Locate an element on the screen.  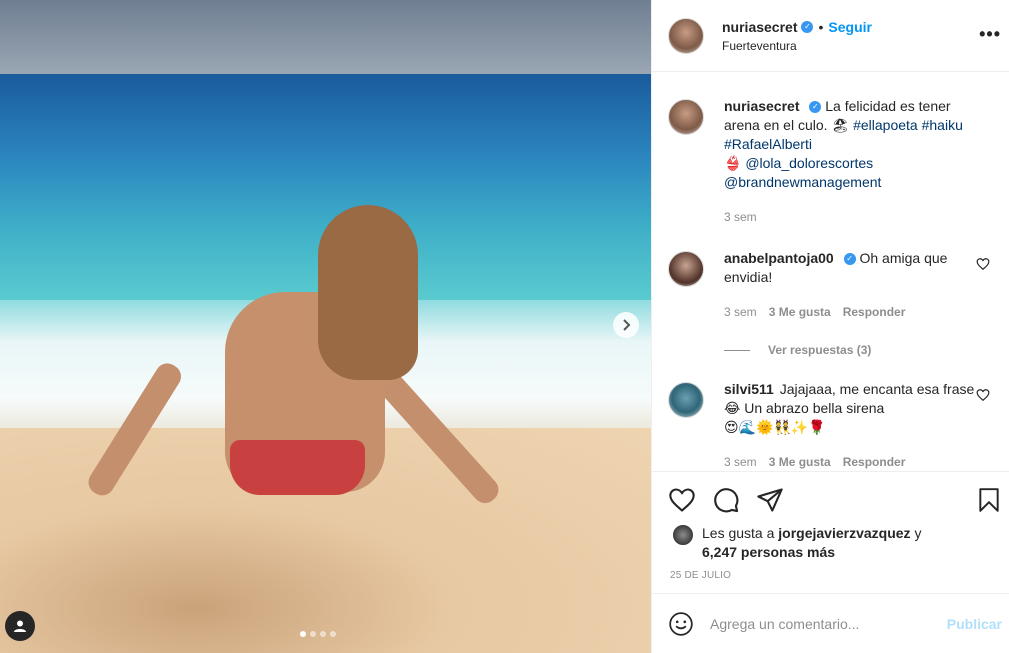
follow-button: Seguir is located at coordinates (850, 27).